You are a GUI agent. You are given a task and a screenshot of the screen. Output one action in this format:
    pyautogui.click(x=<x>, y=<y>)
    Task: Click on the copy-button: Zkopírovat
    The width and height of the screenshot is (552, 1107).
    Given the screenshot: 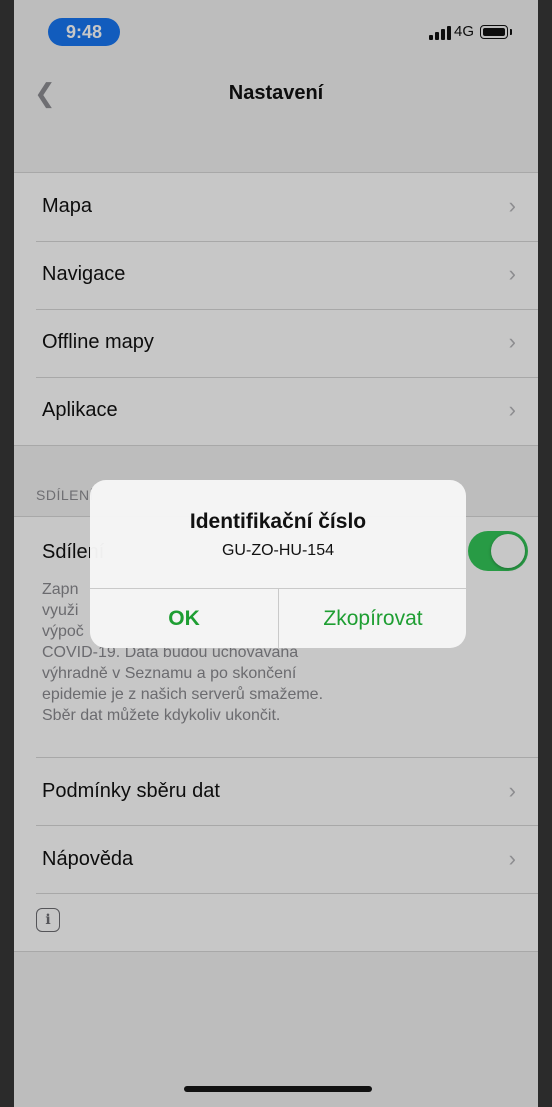 What is the action you would take?
    pyautogui.click(x=372, y=618)
    